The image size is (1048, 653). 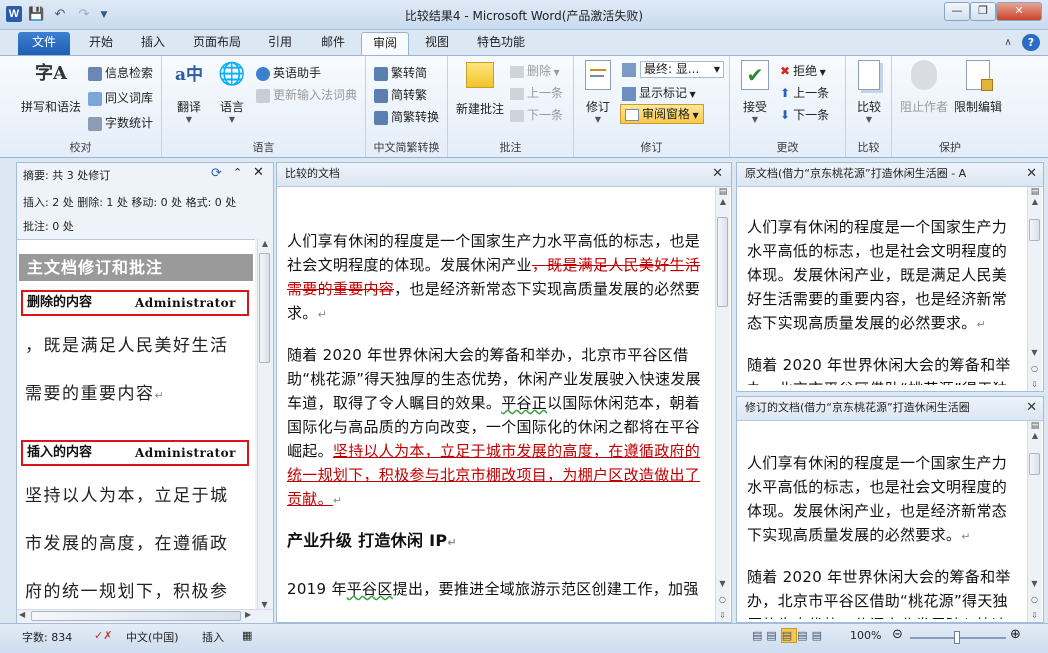 What do you see at coordinates (264, 308) in the screenshot?
I see `scroll-thumb` at bounding box center [264, 308].